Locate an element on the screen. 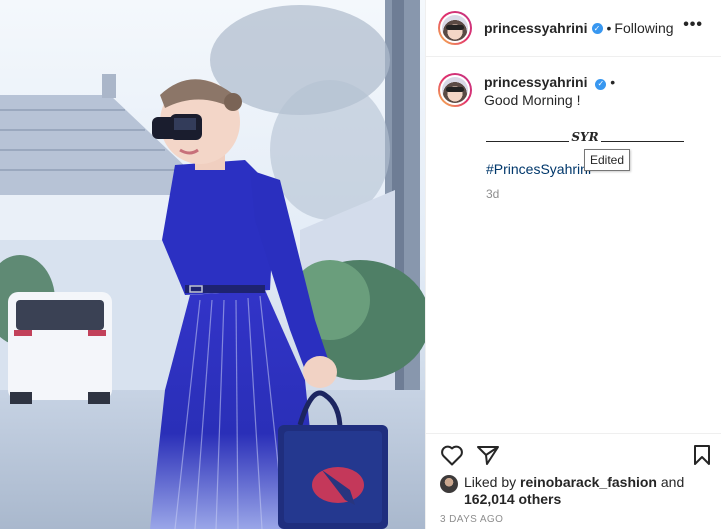 The height and width of the screenshot is (529, 721). likes-count: 162,014 others is located at coordinates (512, 499).